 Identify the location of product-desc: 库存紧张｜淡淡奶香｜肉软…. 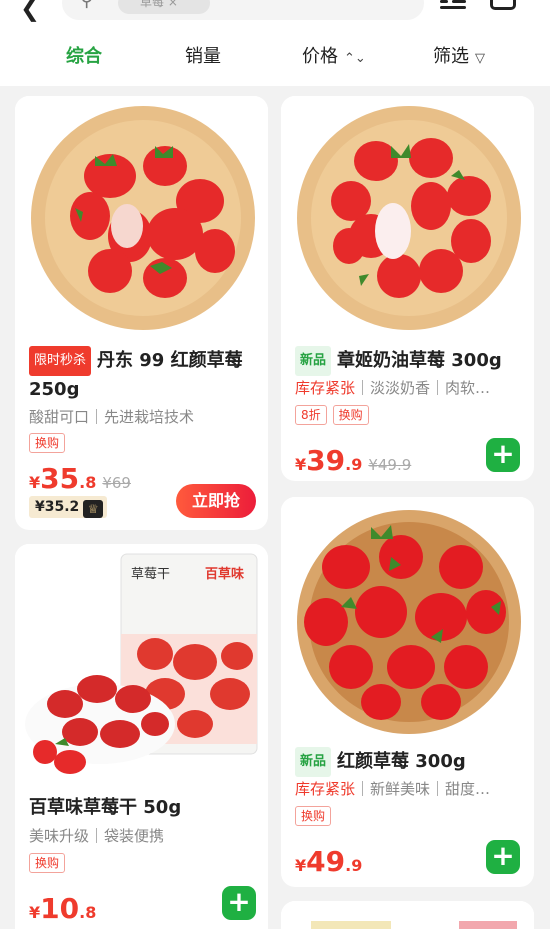
(393, 388).